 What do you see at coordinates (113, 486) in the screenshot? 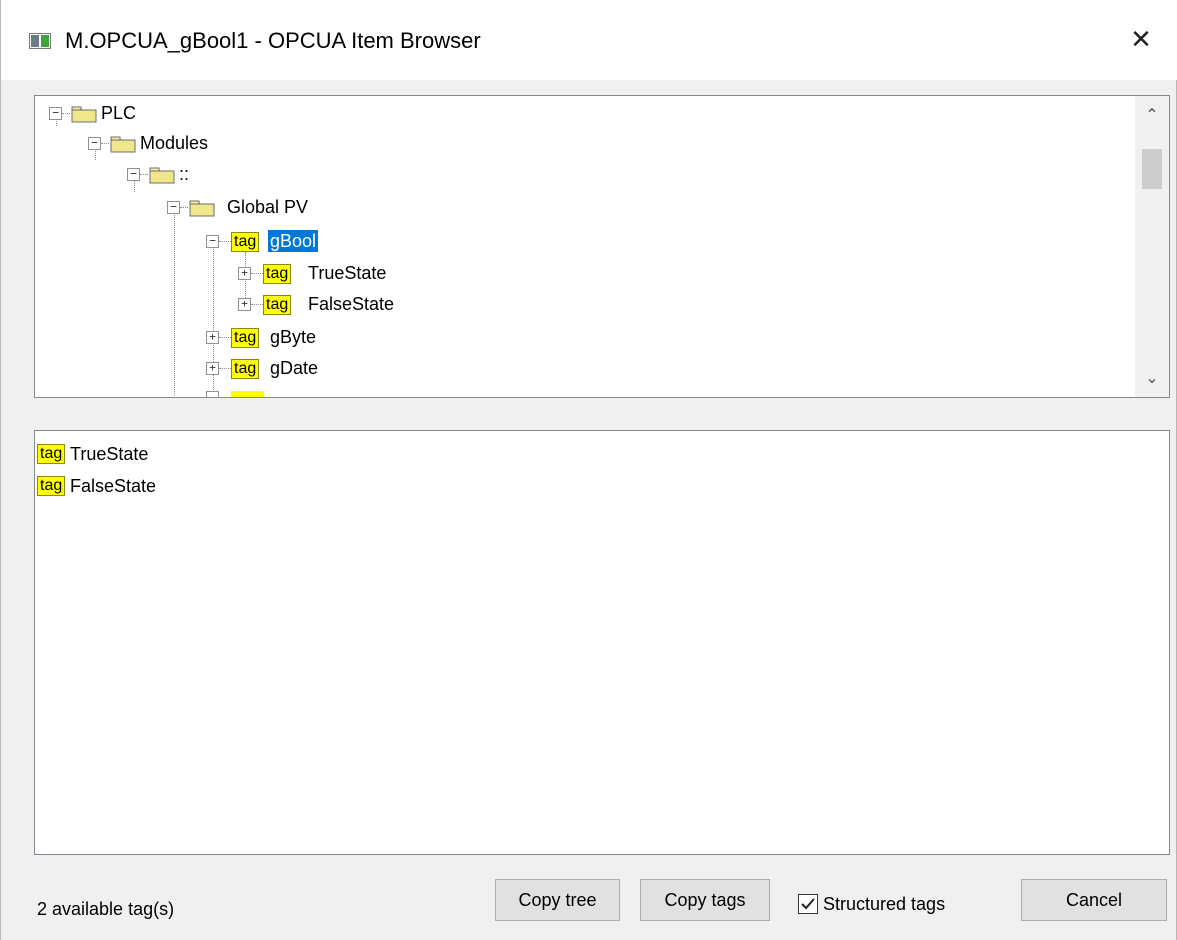
I see `list-item-label: FalseState` at bounding box center [113, 486].